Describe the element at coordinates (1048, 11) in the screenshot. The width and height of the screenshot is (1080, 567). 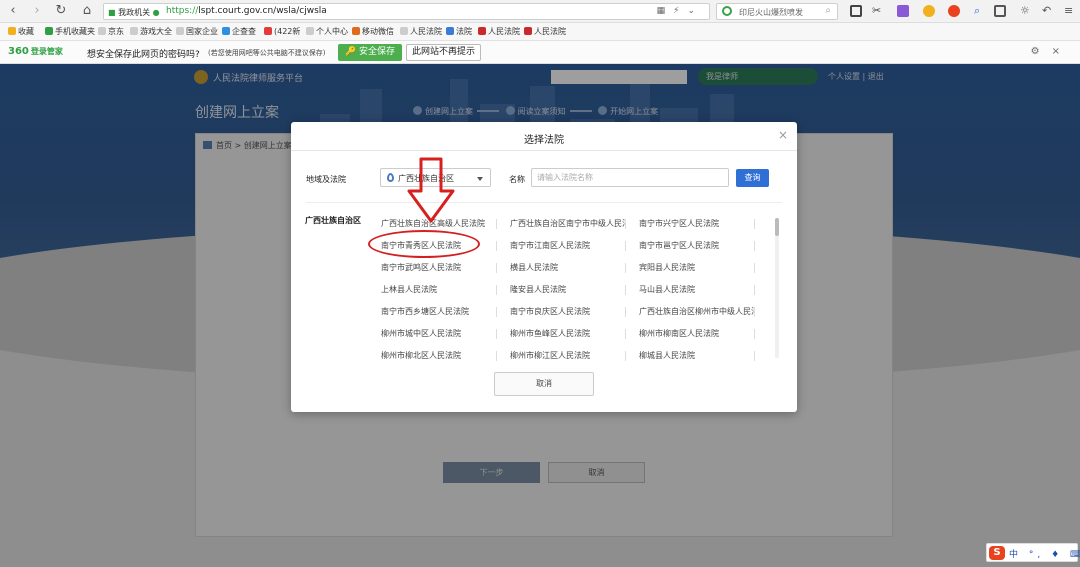
I see `undo-icon: ↶` at that location.